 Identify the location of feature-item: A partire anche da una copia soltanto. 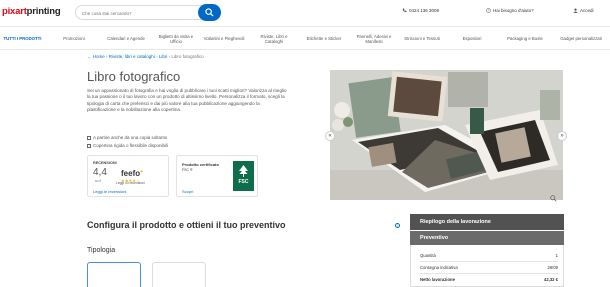
(127, 137).